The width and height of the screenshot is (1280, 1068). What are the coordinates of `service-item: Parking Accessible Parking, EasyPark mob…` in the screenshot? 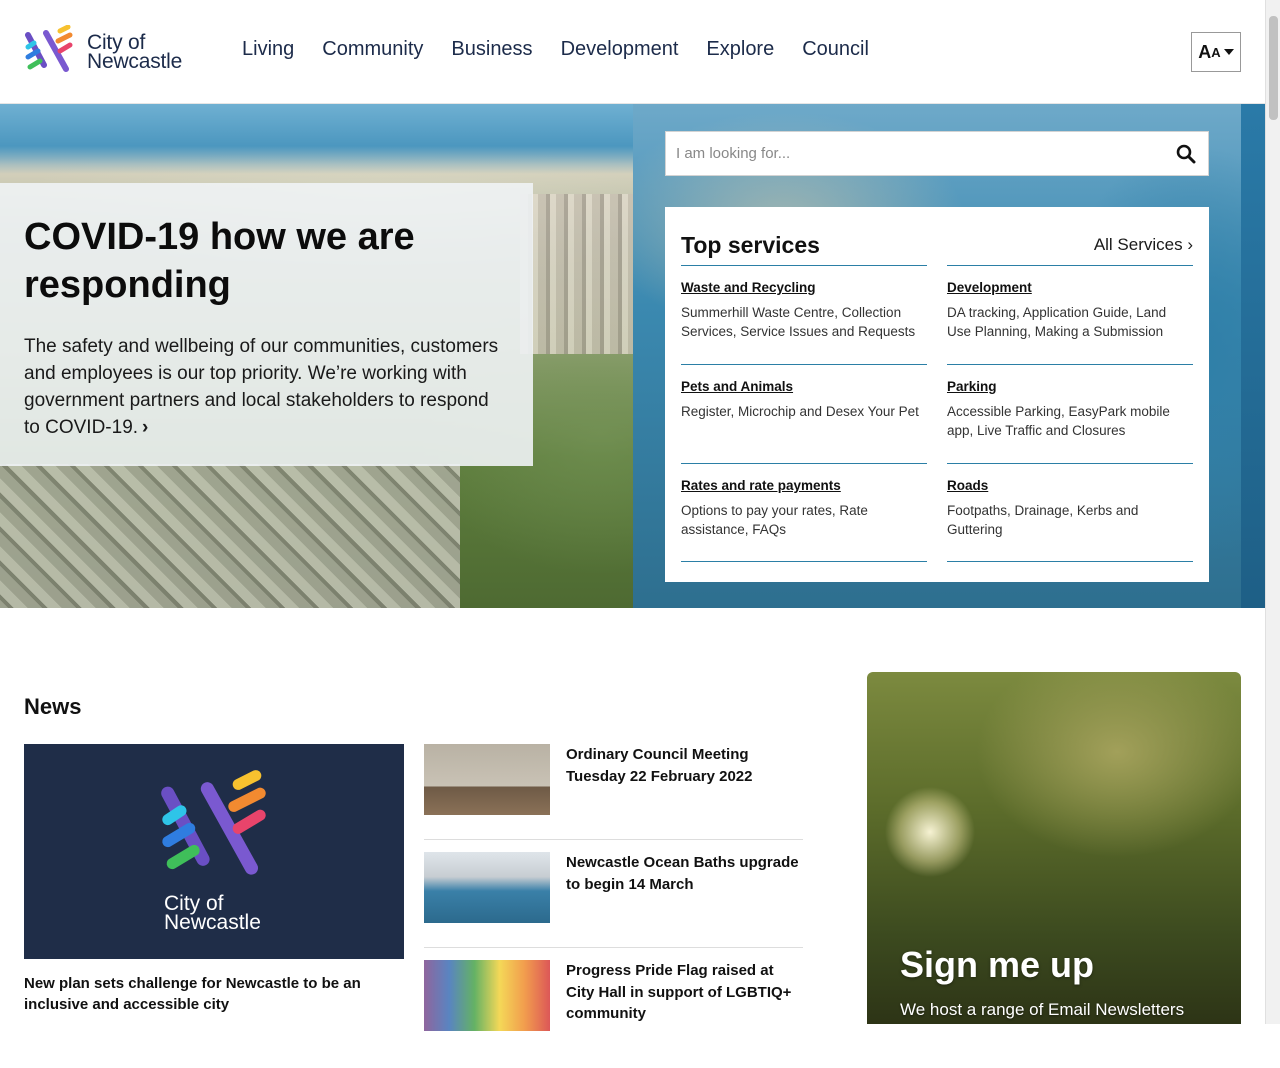 It's located at (1070, 413).